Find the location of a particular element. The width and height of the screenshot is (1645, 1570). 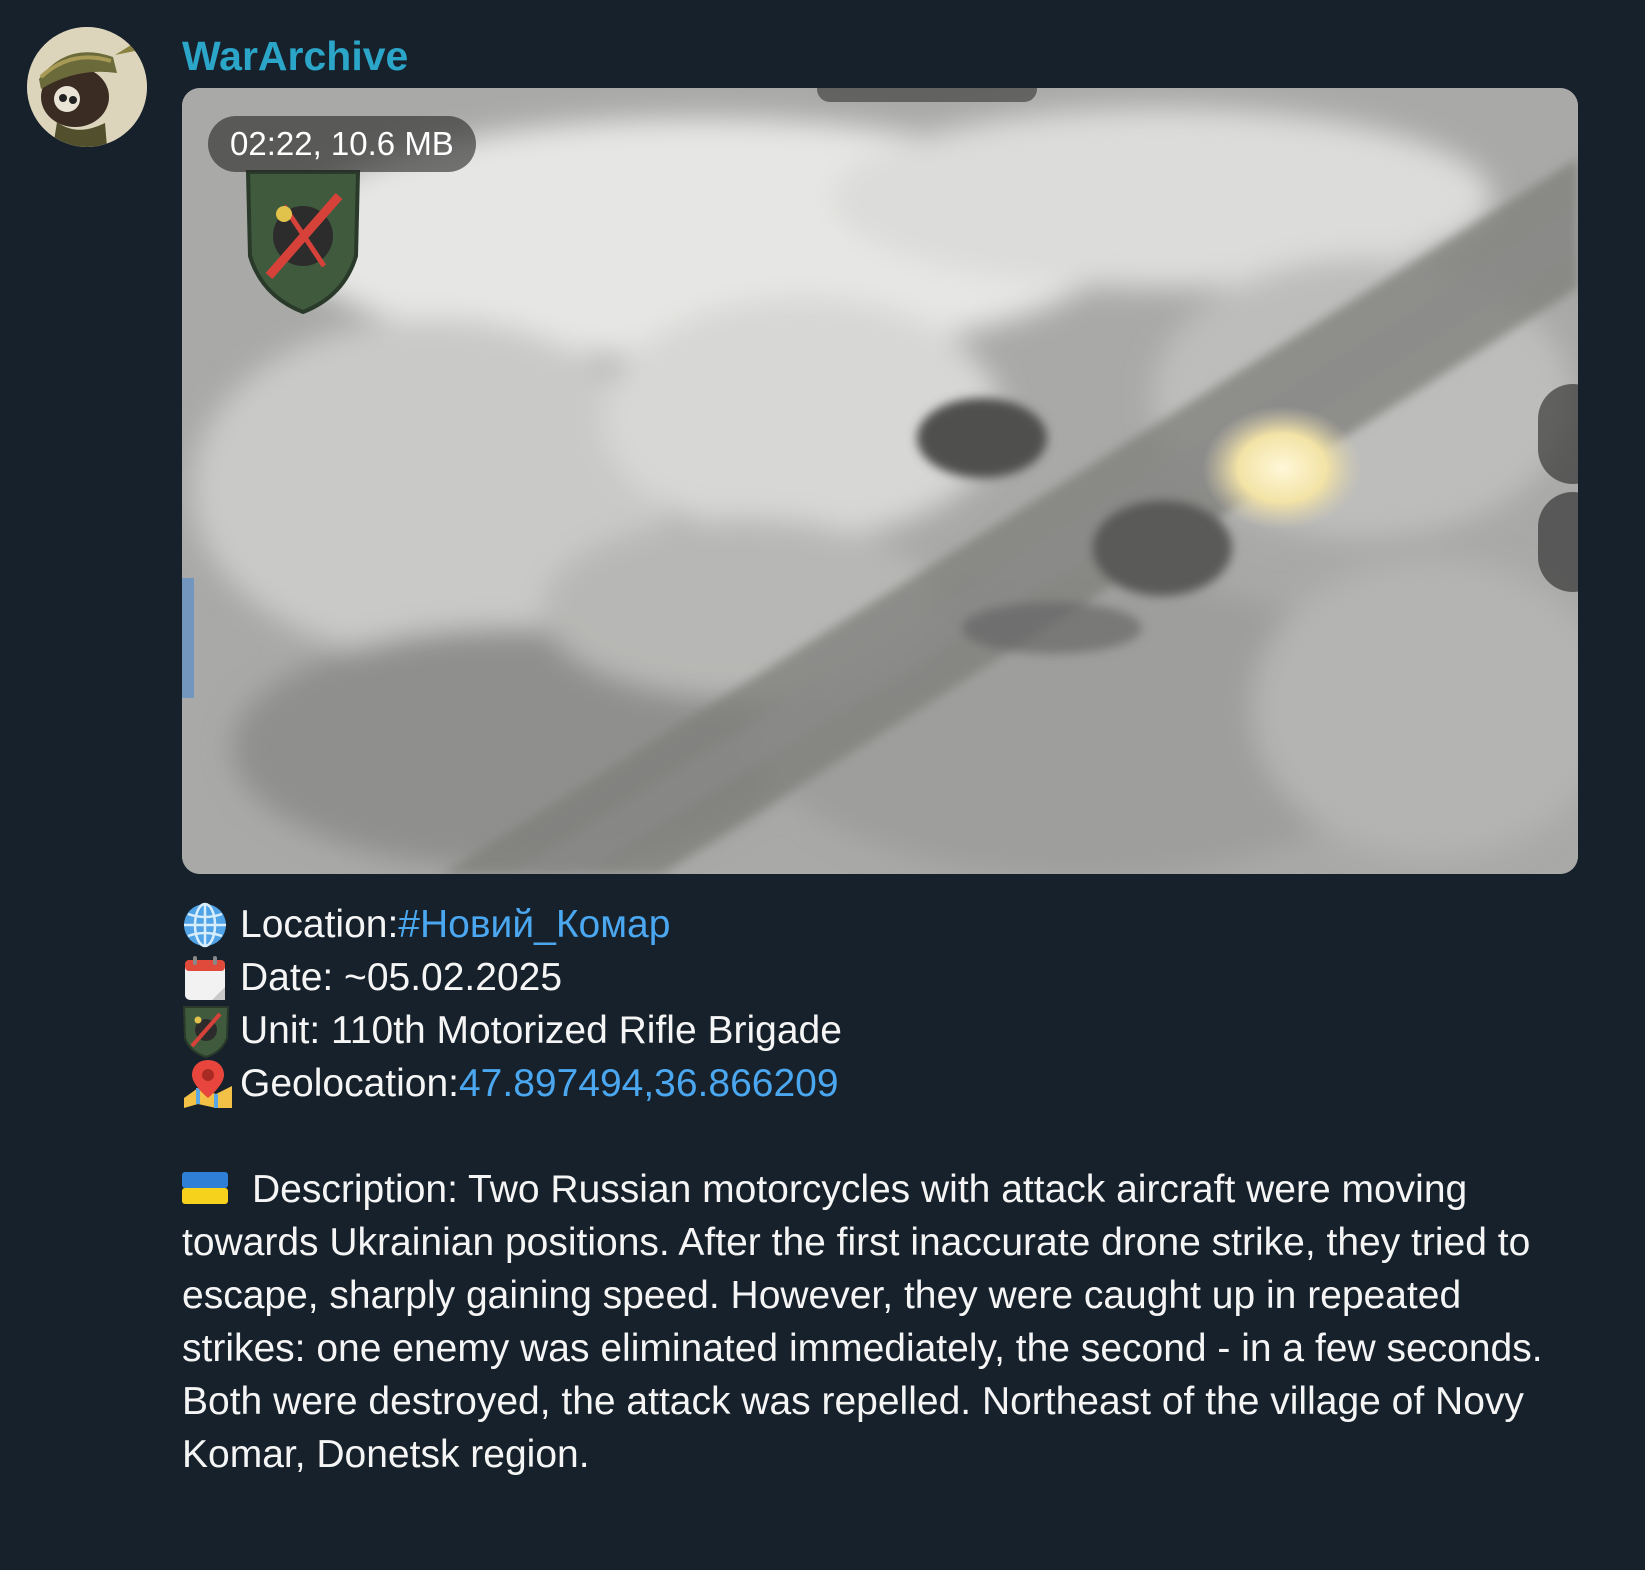

unit-text: Unit: 110th Motorized Rifle Brigade is located at coordinates (541, 1030).